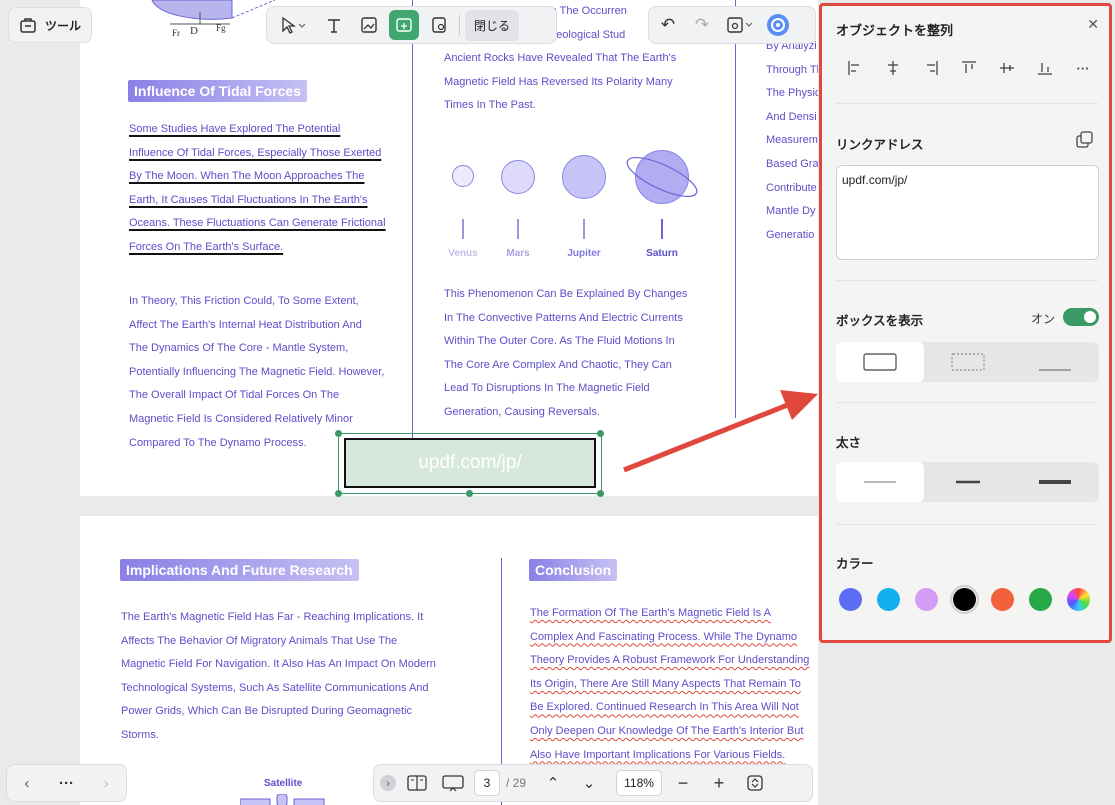 Image resolution: width=1115 pixels, height=805 pixels. I want to click on color-swatch-purple, so click(926, 599).